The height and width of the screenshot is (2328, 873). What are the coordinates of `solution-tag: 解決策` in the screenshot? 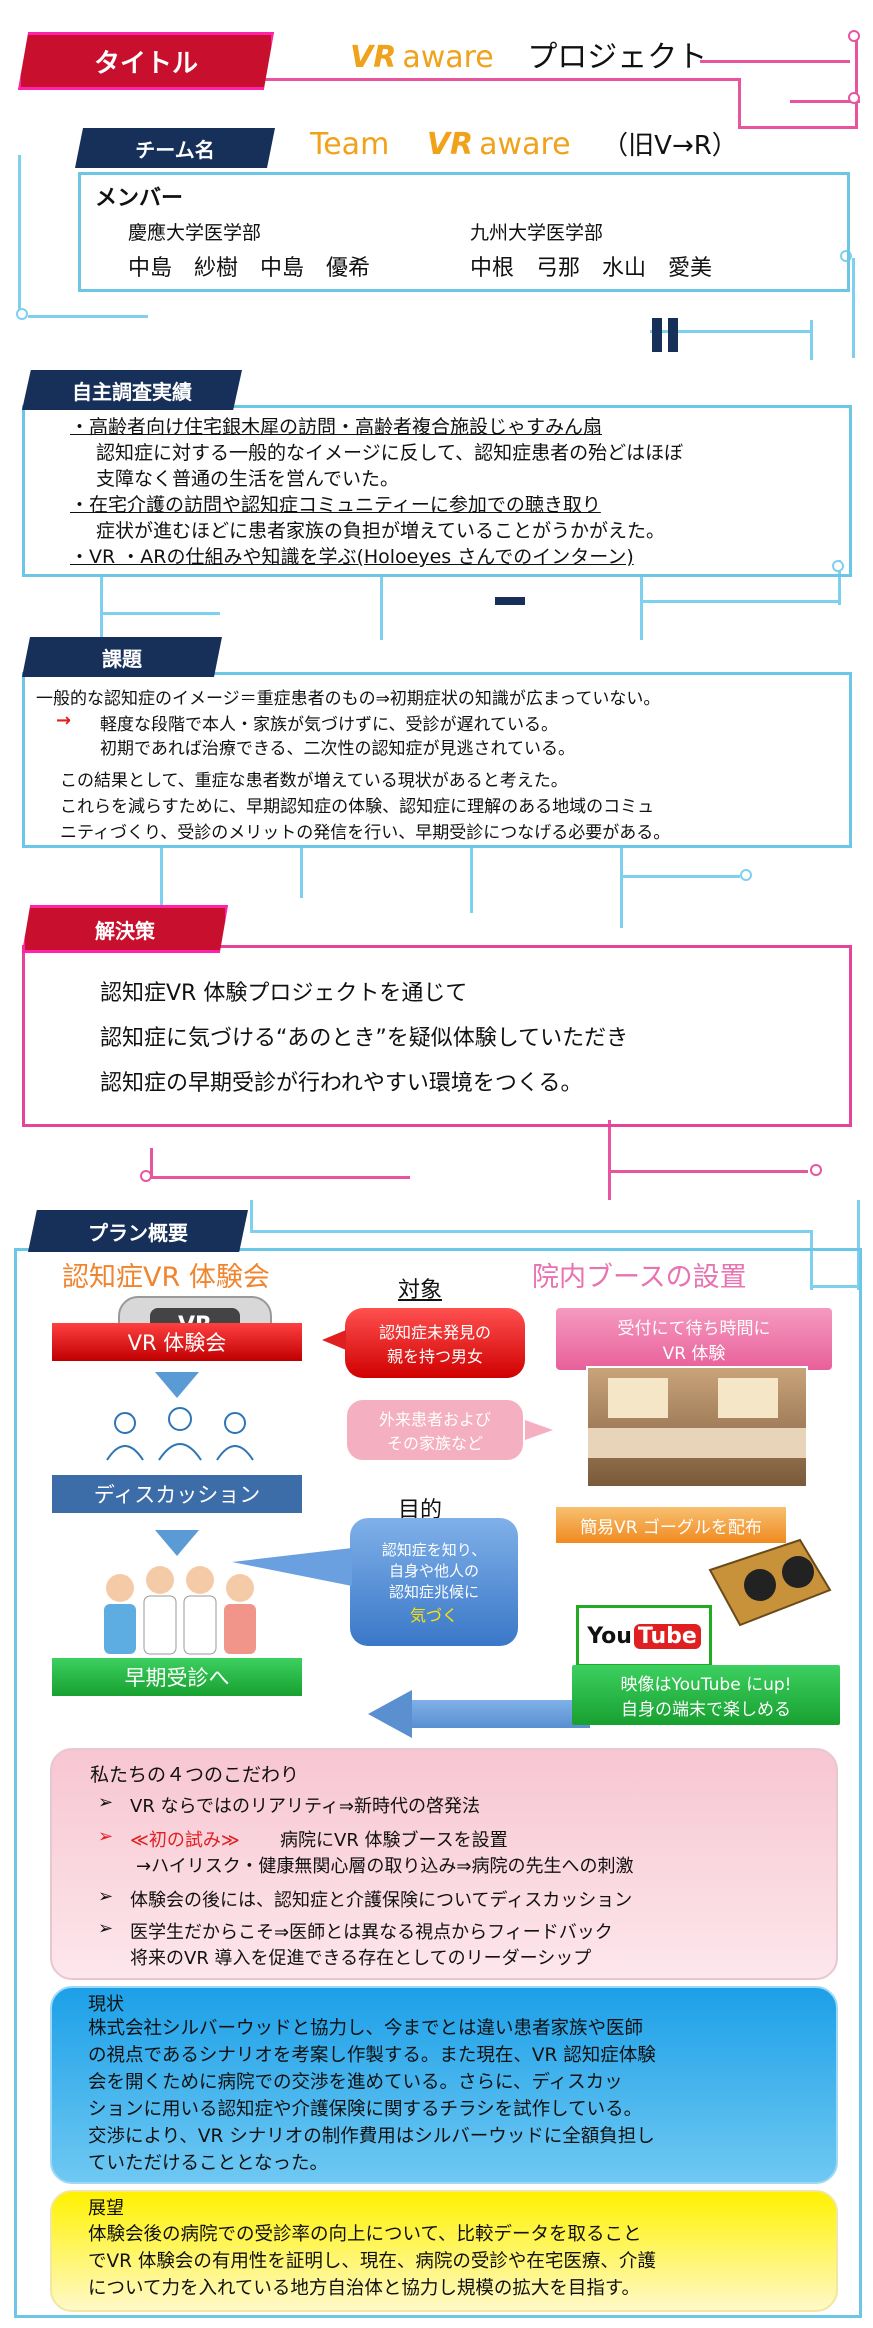 It's located at (125, 929).